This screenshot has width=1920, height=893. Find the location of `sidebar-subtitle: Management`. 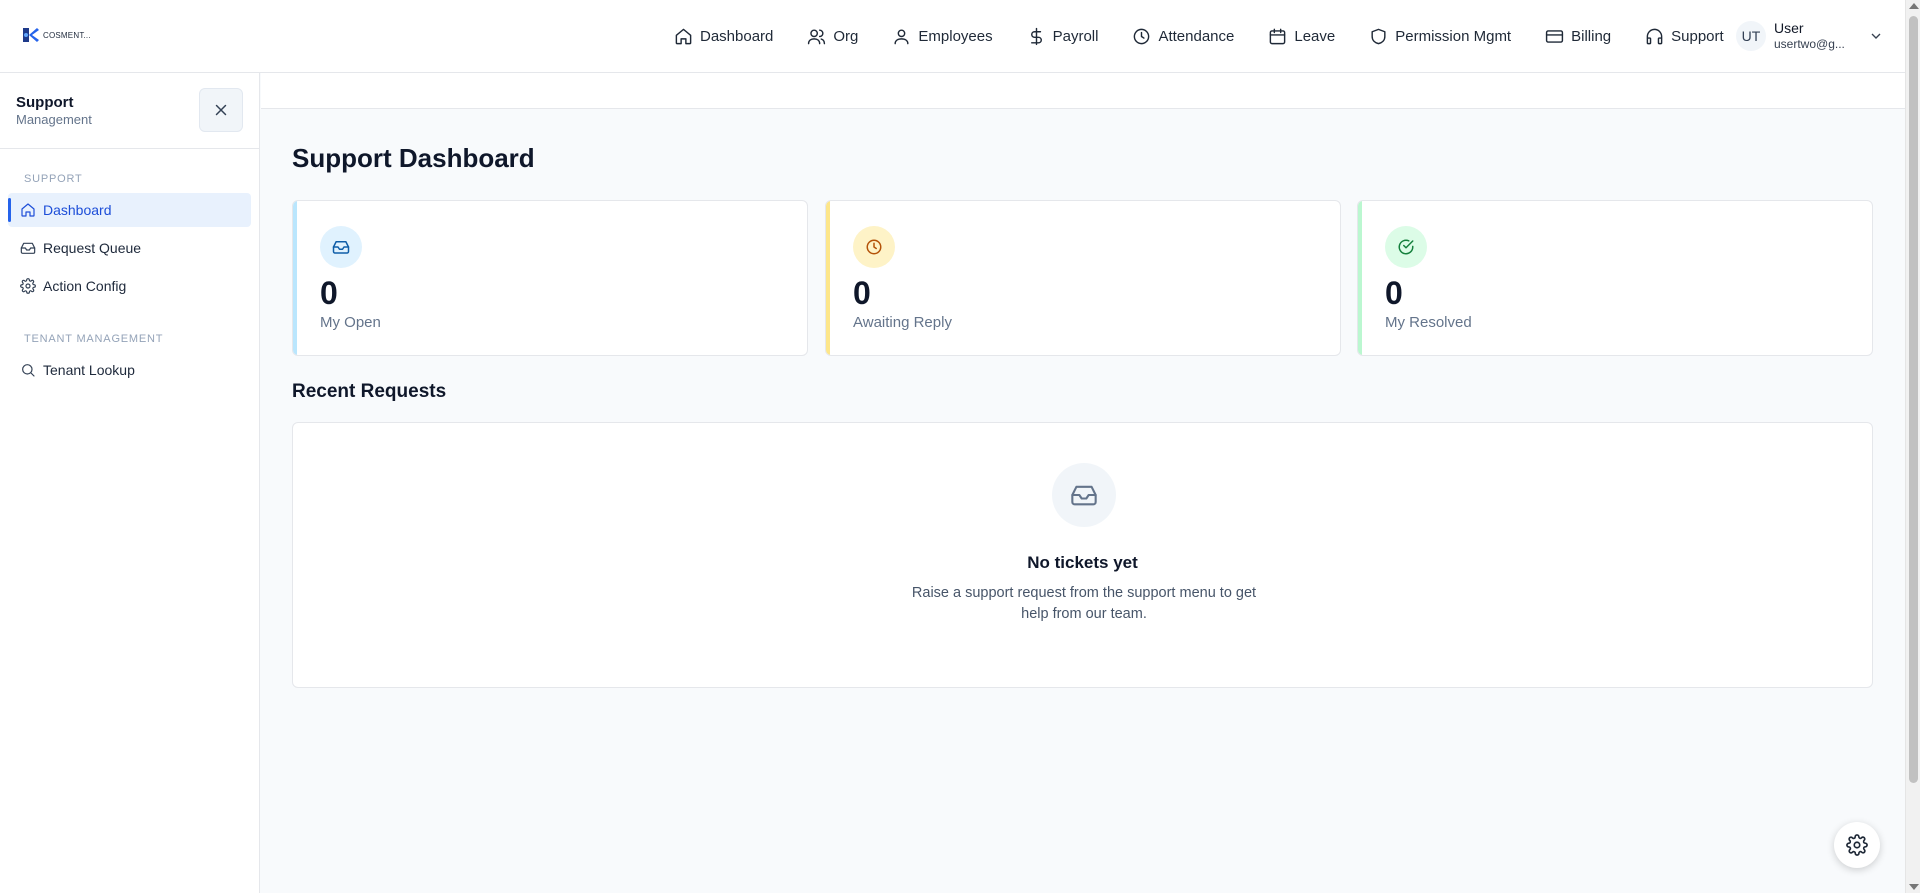

sidebar-subtitle: Management is located at coordinates (54, 119).